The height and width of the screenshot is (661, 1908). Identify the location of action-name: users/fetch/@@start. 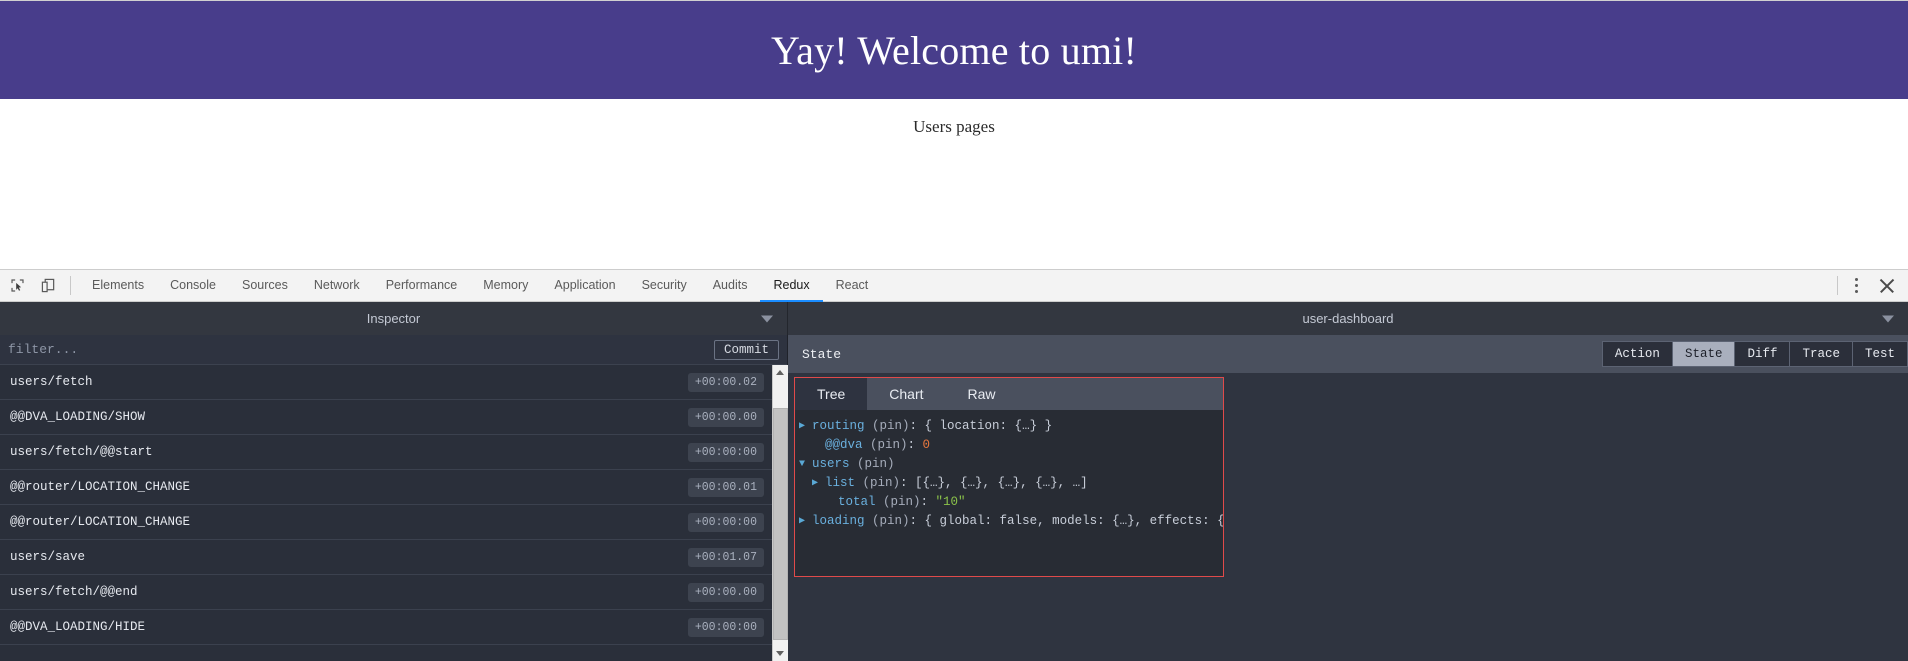
(81, 452).